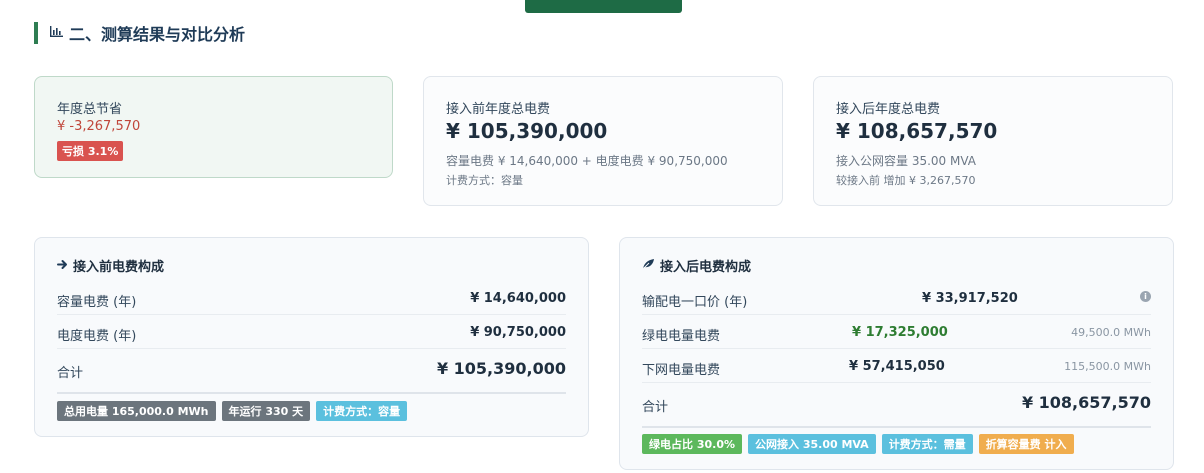 Image resolution: width=1204 pixels, height=473 pixels. I want to click on tag-billing-method: 计费方式：容量, so click(362, 411).